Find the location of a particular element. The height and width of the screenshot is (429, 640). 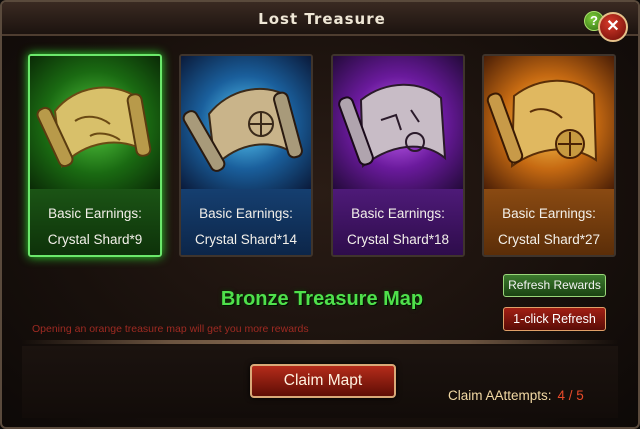

ornate-divider is located at coordinates (320, 342).